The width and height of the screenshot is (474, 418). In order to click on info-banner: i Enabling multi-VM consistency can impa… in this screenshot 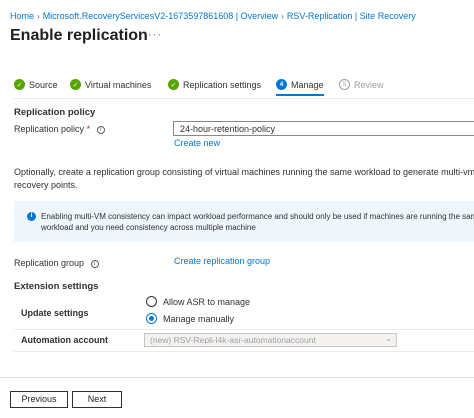, I will do `click(244, 221)`.